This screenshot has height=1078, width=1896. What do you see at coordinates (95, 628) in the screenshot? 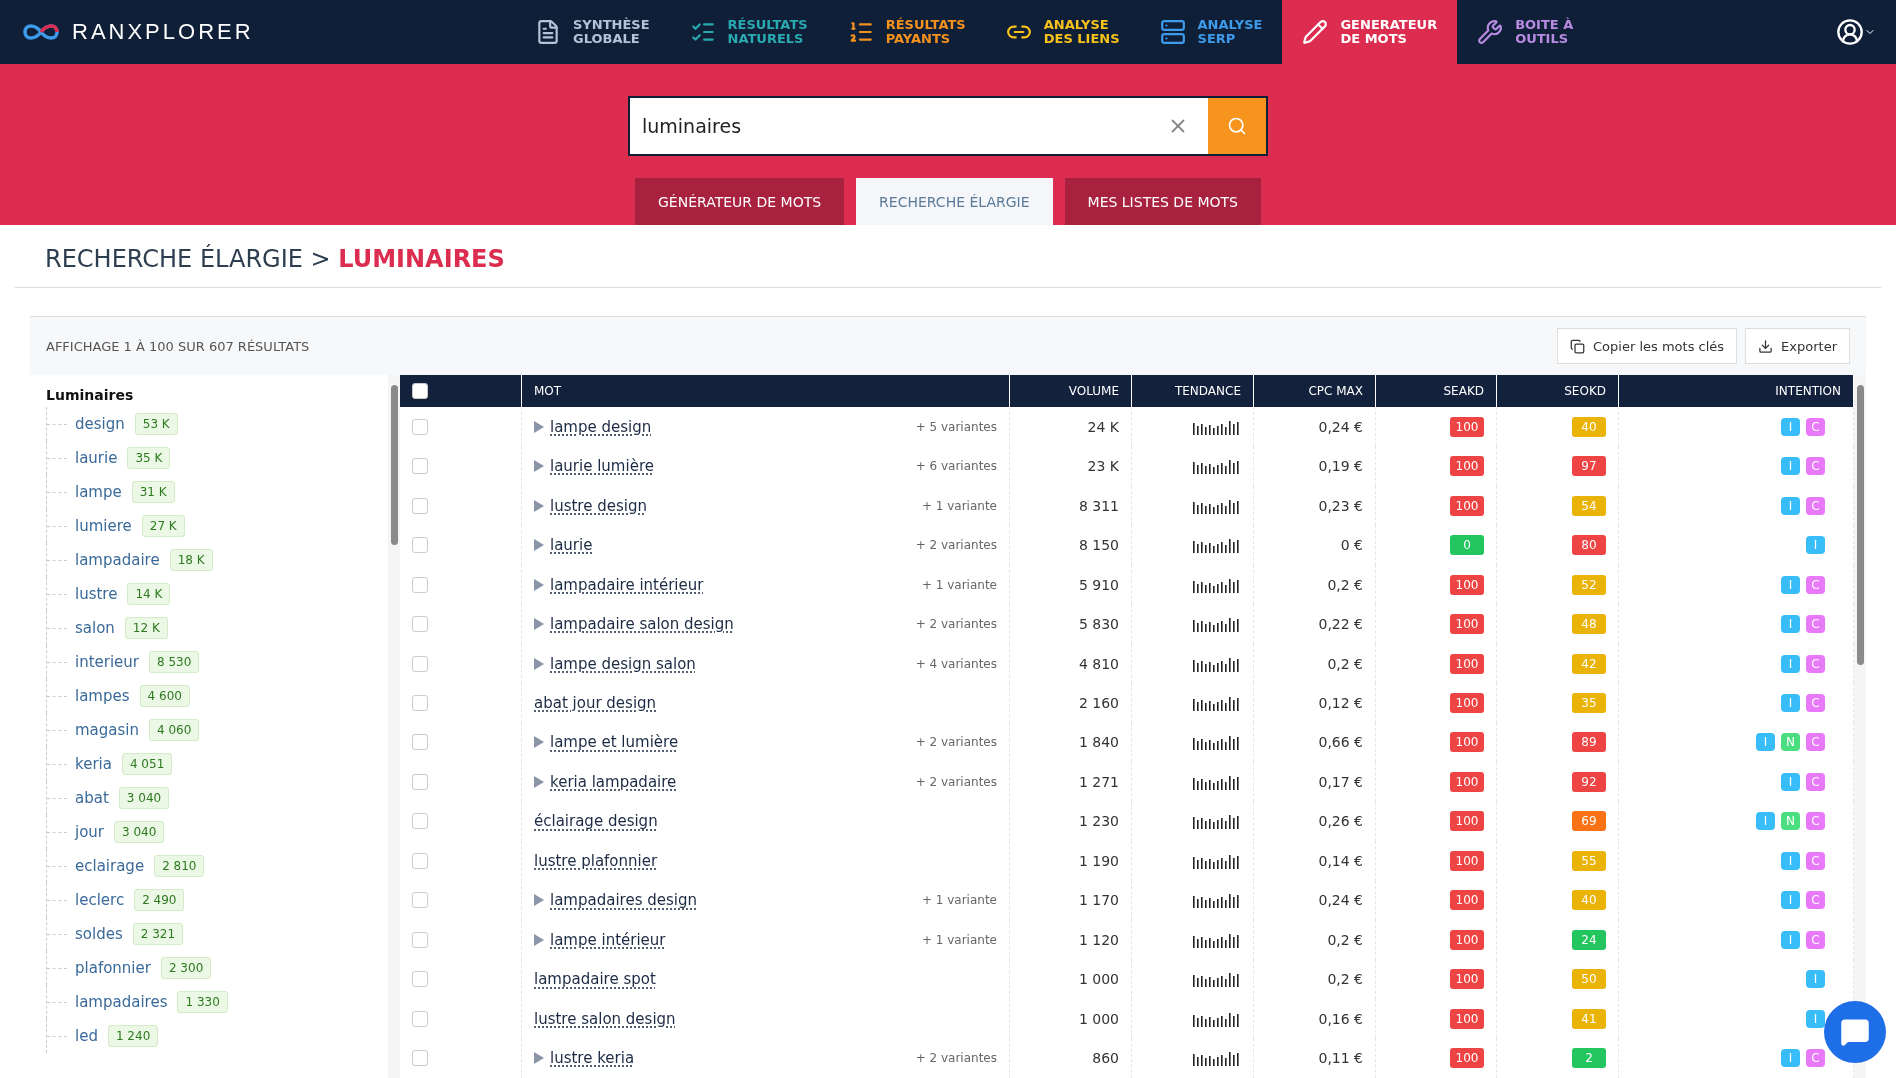
I see `tree-item: salon` at bounding box center [95, 628].